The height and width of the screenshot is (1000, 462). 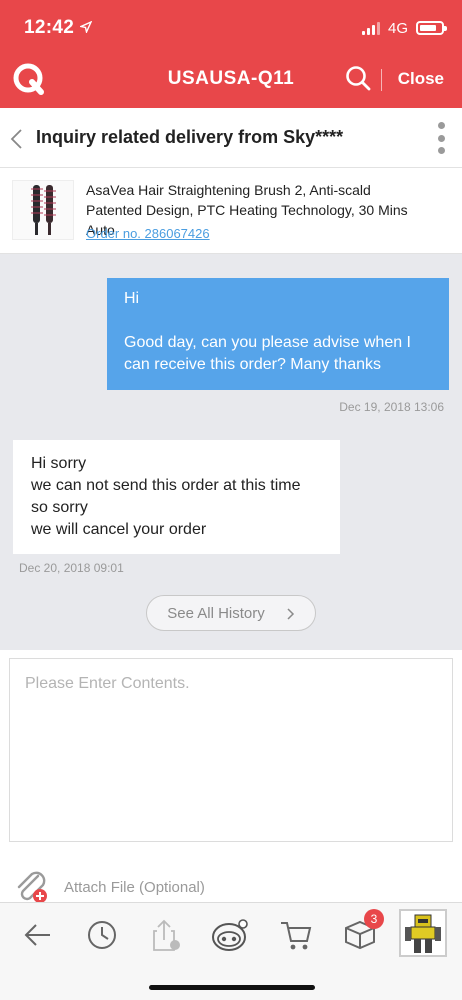 I want to click on avatar, so click(x=423, y=933).